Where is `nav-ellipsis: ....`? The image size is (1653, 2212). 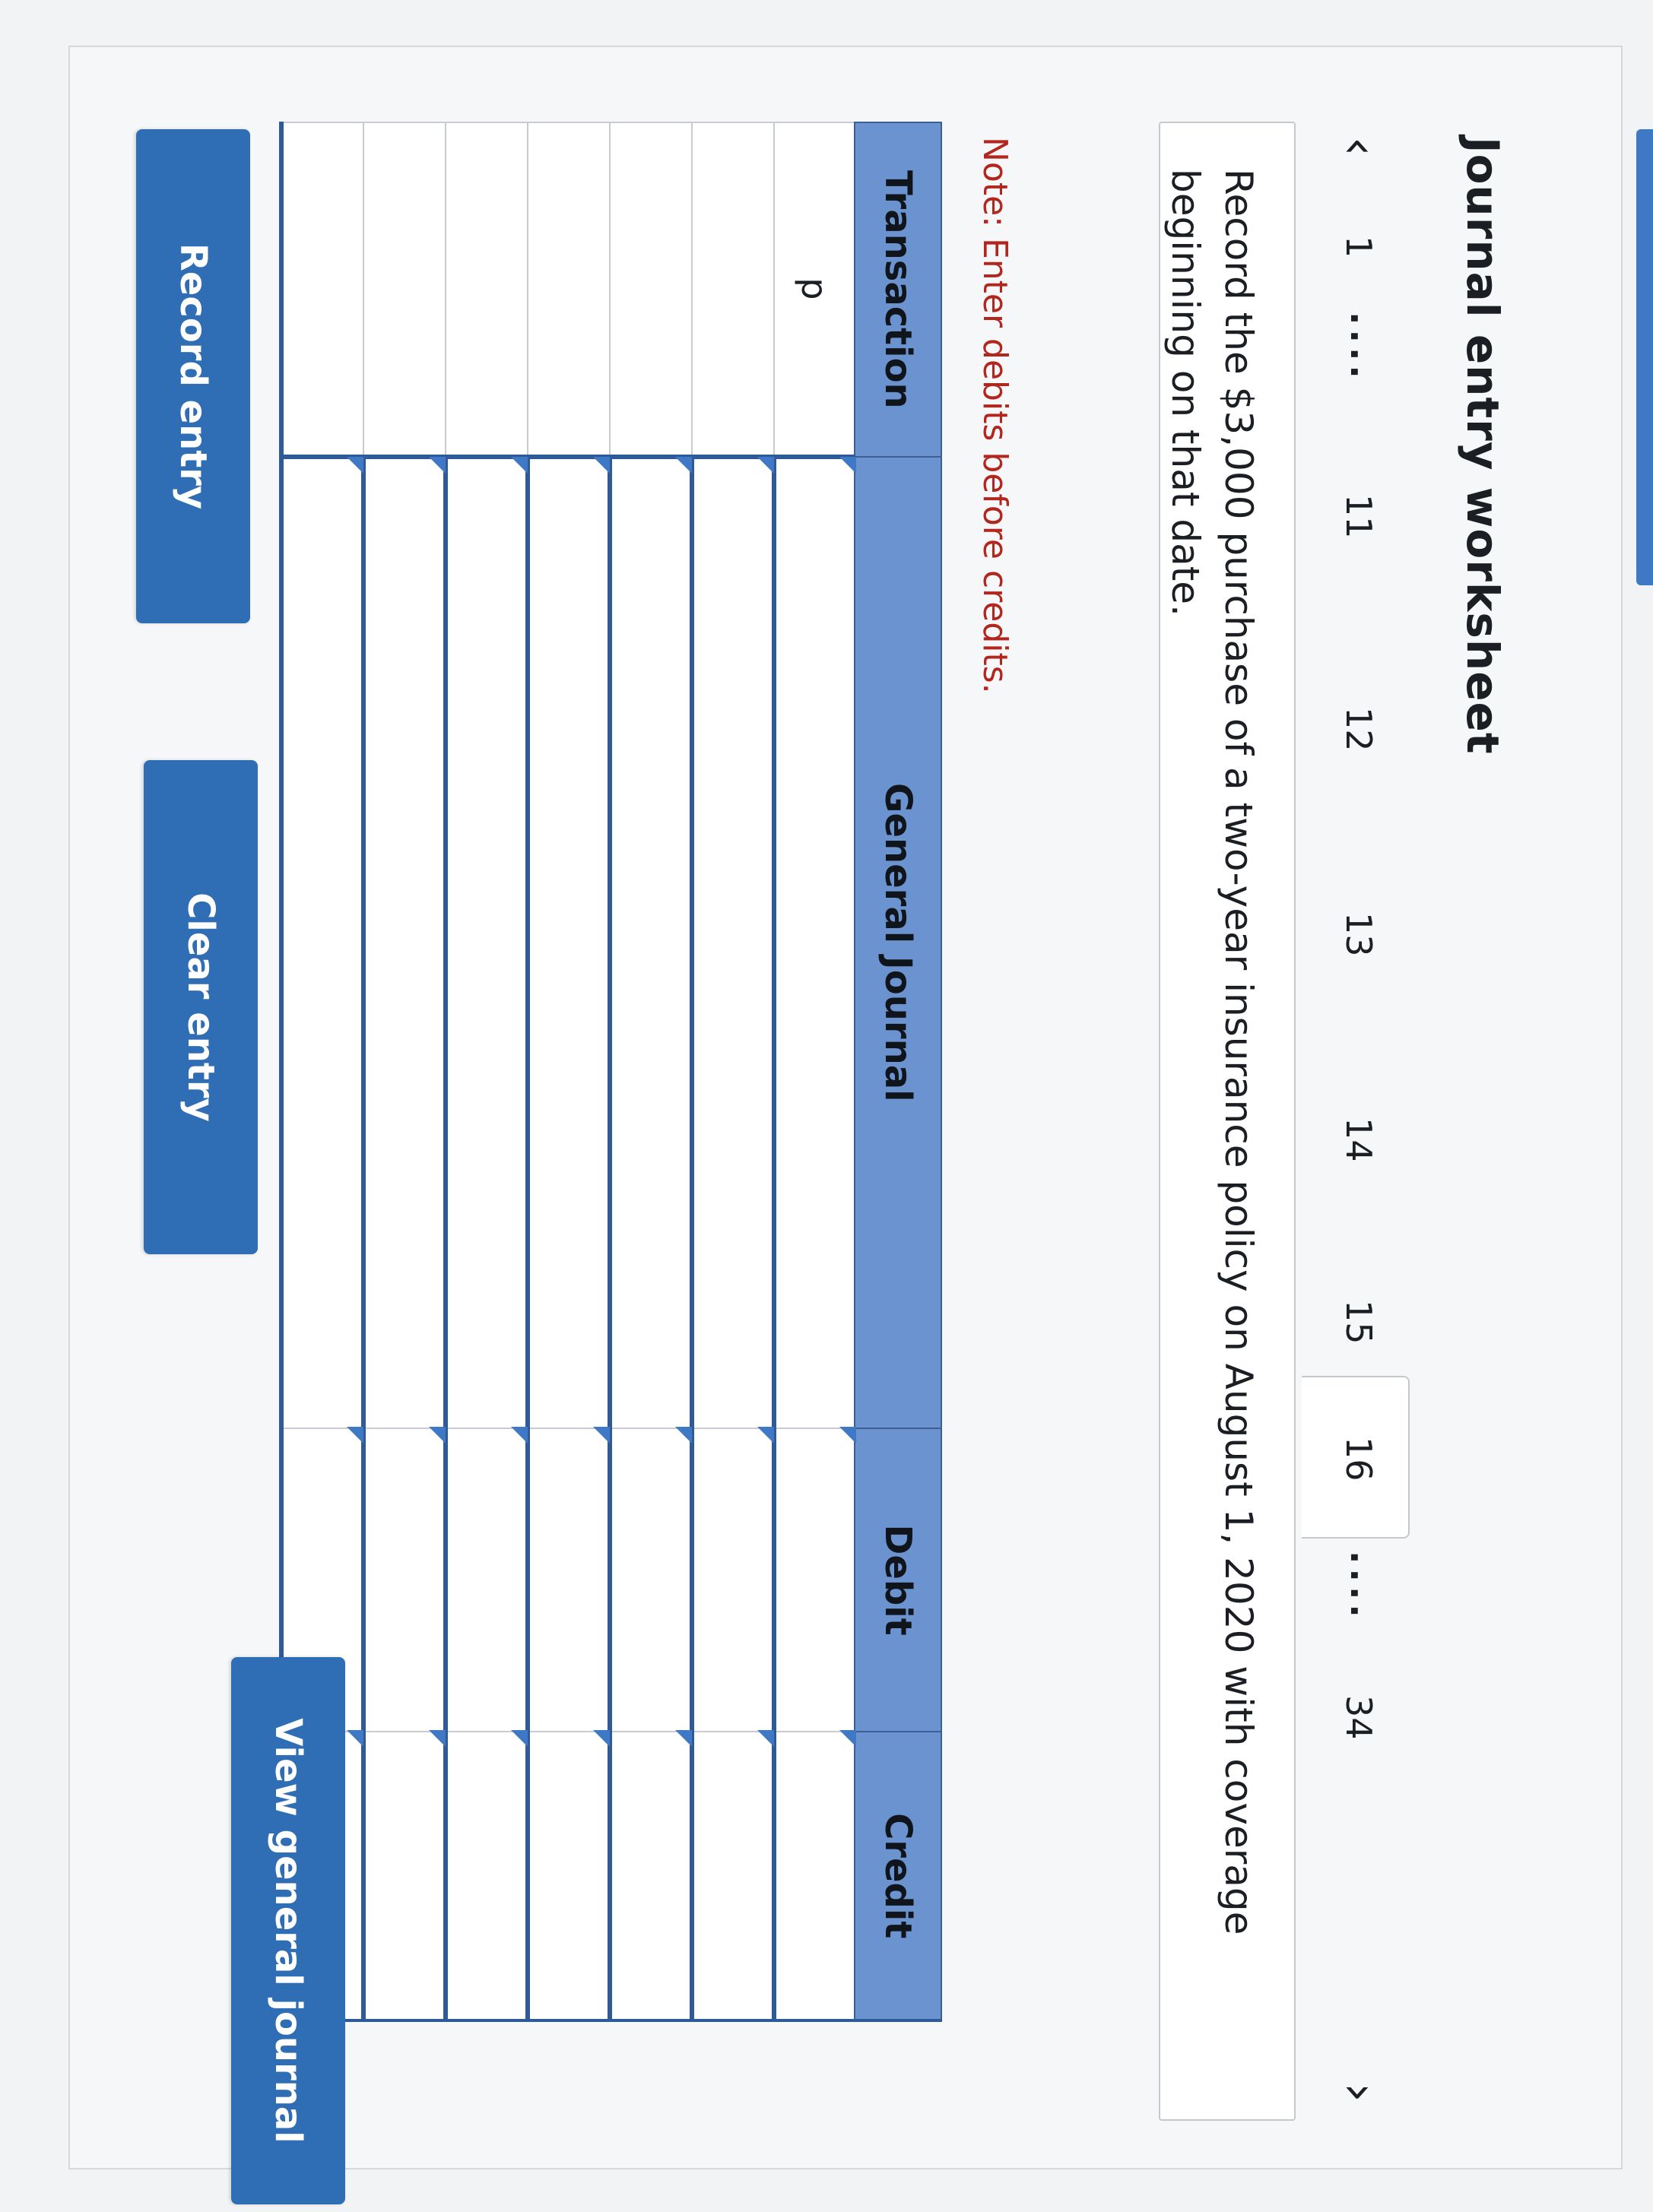
nav-ellipsis: .... is located at coordinates (1363, 347).